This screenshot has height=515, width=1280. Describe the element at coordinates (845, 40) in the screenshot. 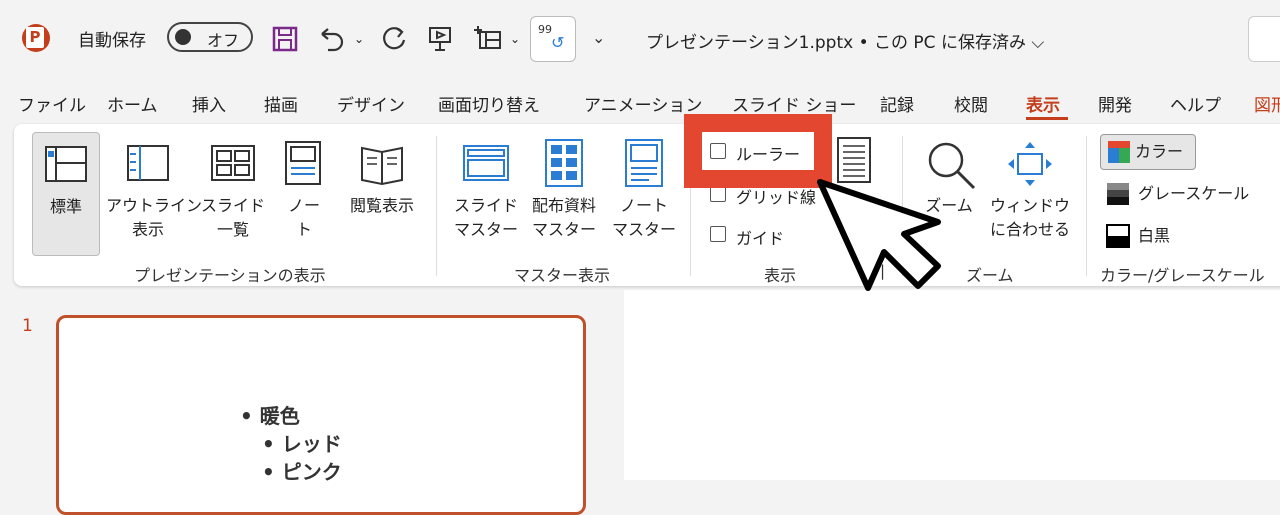

I see `file-title: プレゼンテーション1.pptx • この PC に保存済み ⌵` at that location.